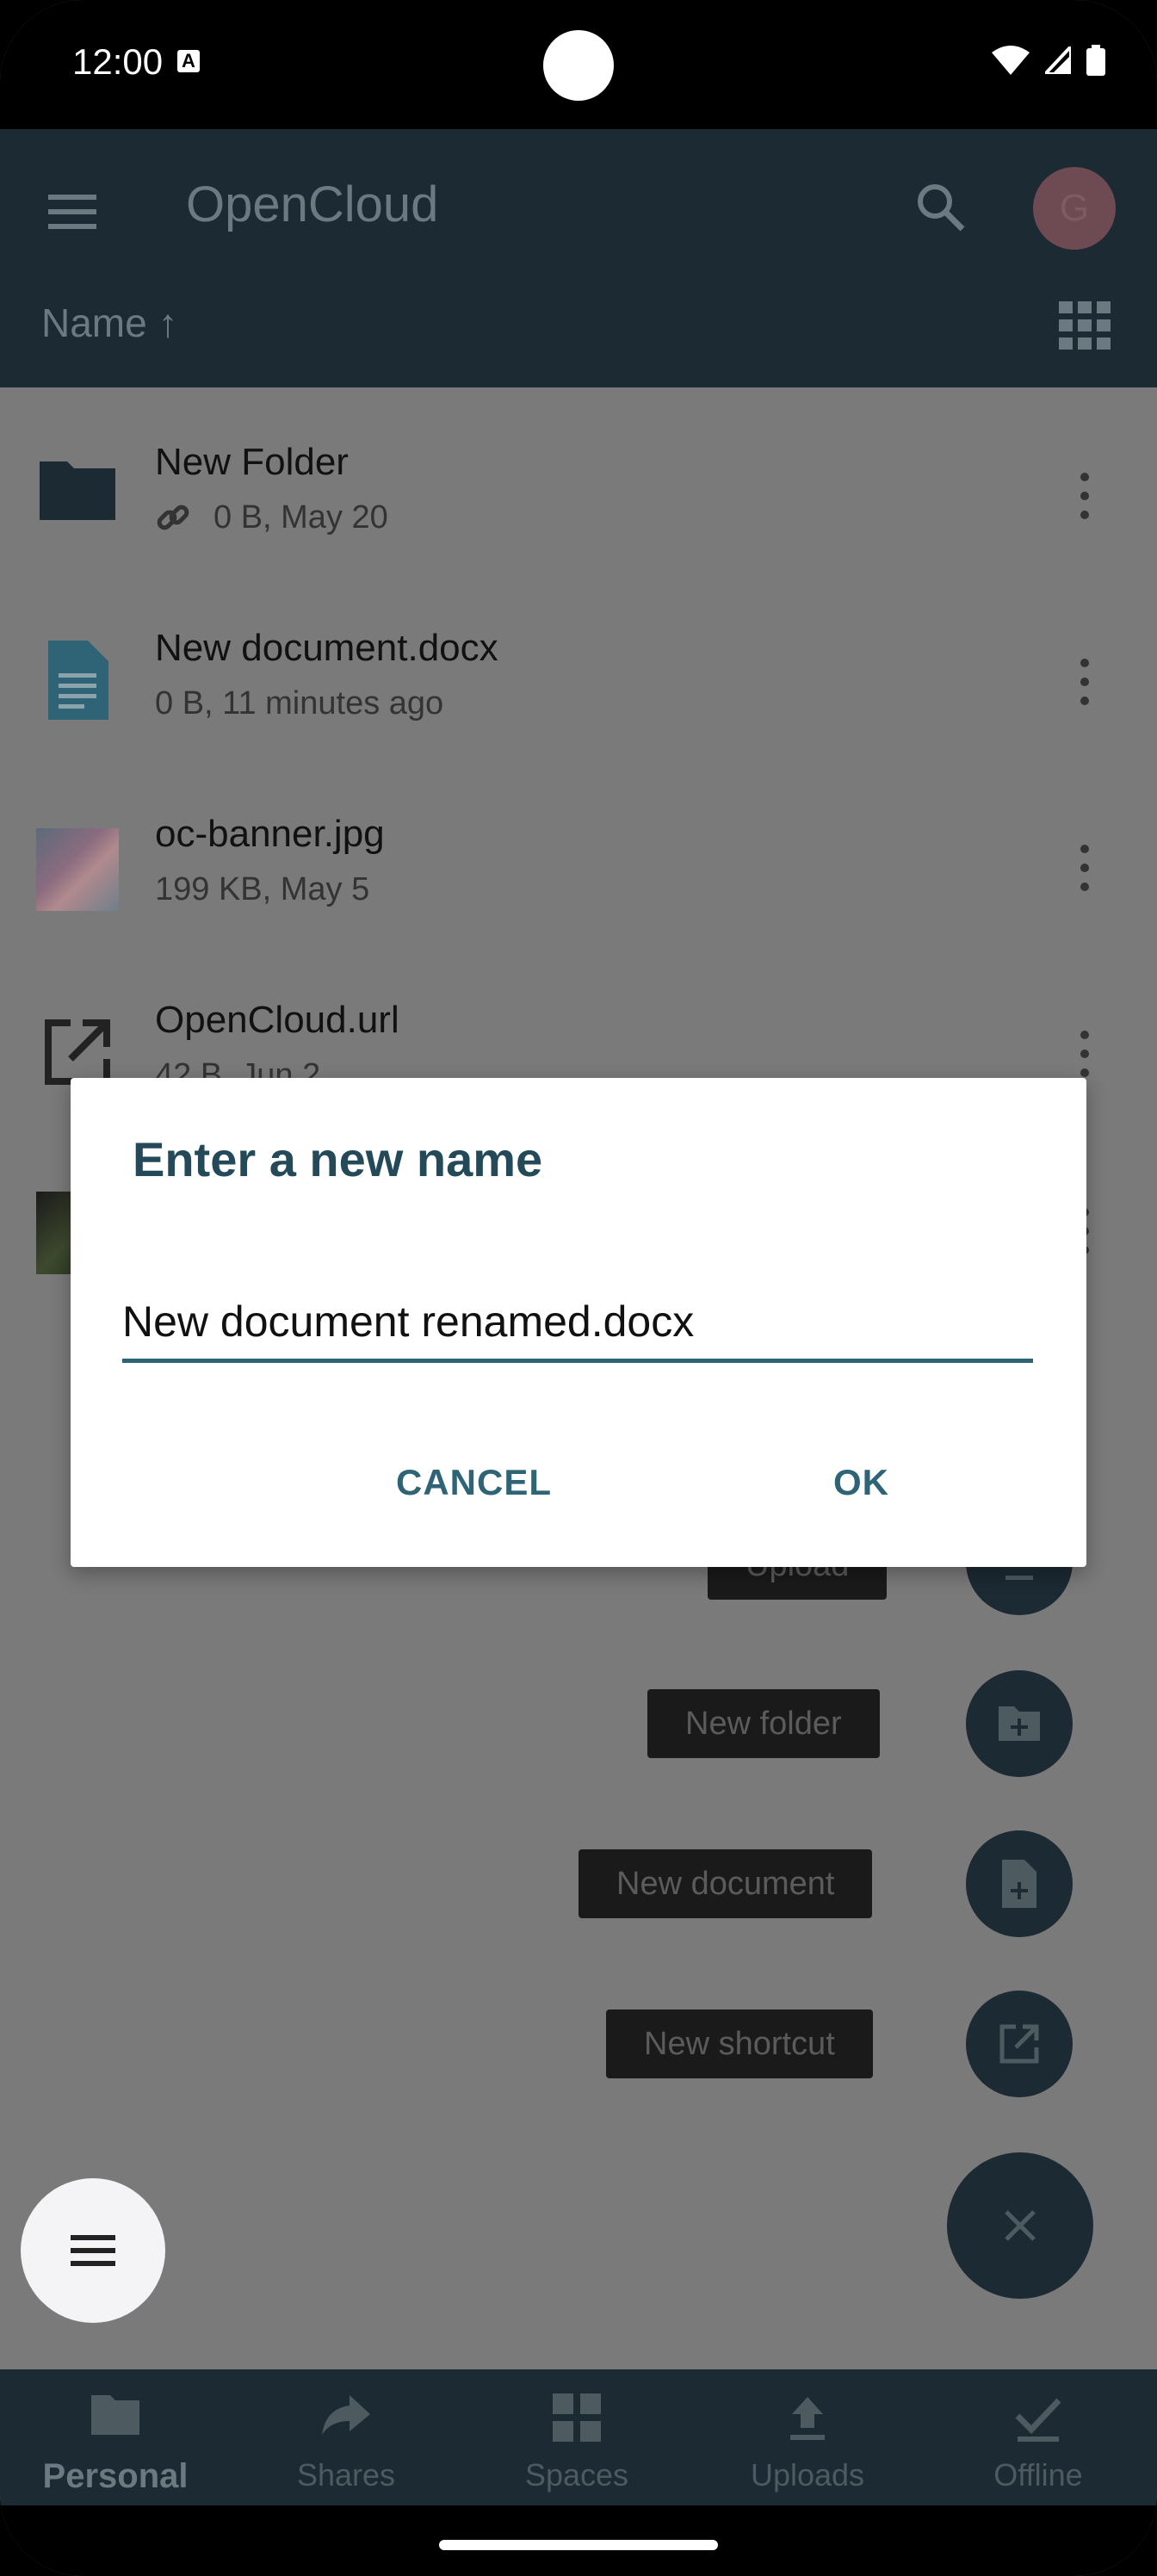 The width and height of the screenshot is (1157, 2576). Describe the element at coordinates (118, 62) in the screenshot. I see `status-time: 12:00` at that location.